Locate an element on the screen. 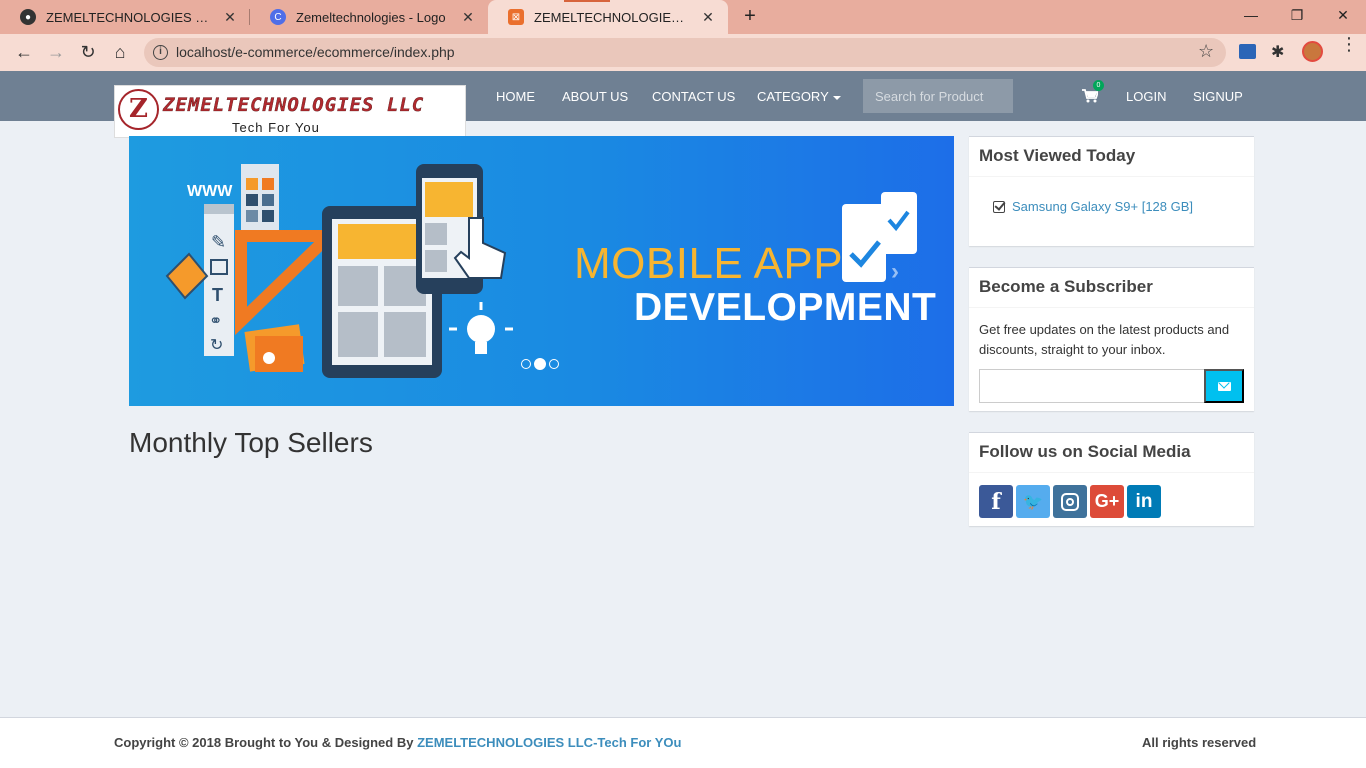  home-icon: ⌂ is located at coordinates (120, 52).